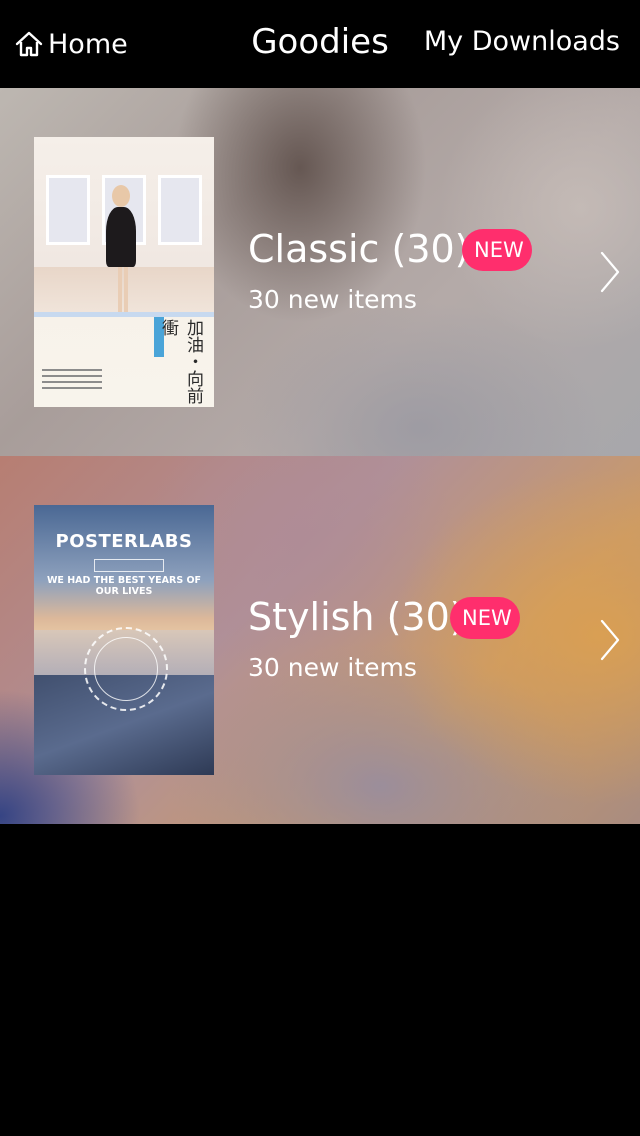 This screenshot has width=640, height=1136. What do you see at coordinates (124, 541) in the screenshot?
I see `thumbnail-brand: POSTERLABS` at bounding box center [124, 541].